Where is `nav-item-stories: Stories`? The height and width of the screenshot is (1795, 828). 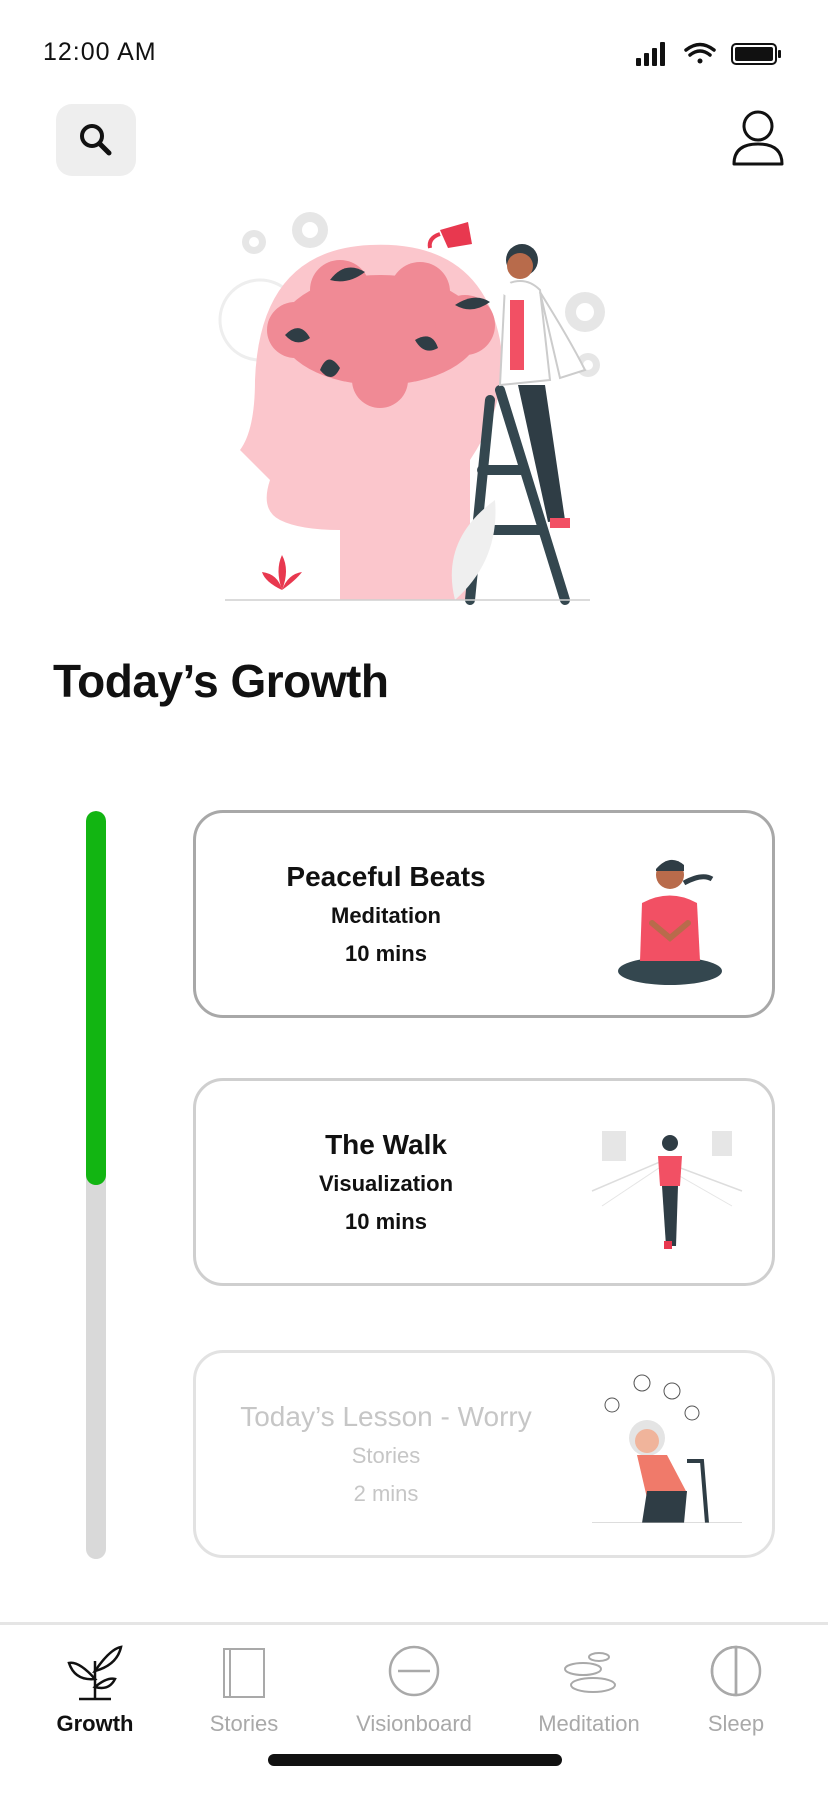
nav-item-stories: Stories is located at coordinates (244, 1695).